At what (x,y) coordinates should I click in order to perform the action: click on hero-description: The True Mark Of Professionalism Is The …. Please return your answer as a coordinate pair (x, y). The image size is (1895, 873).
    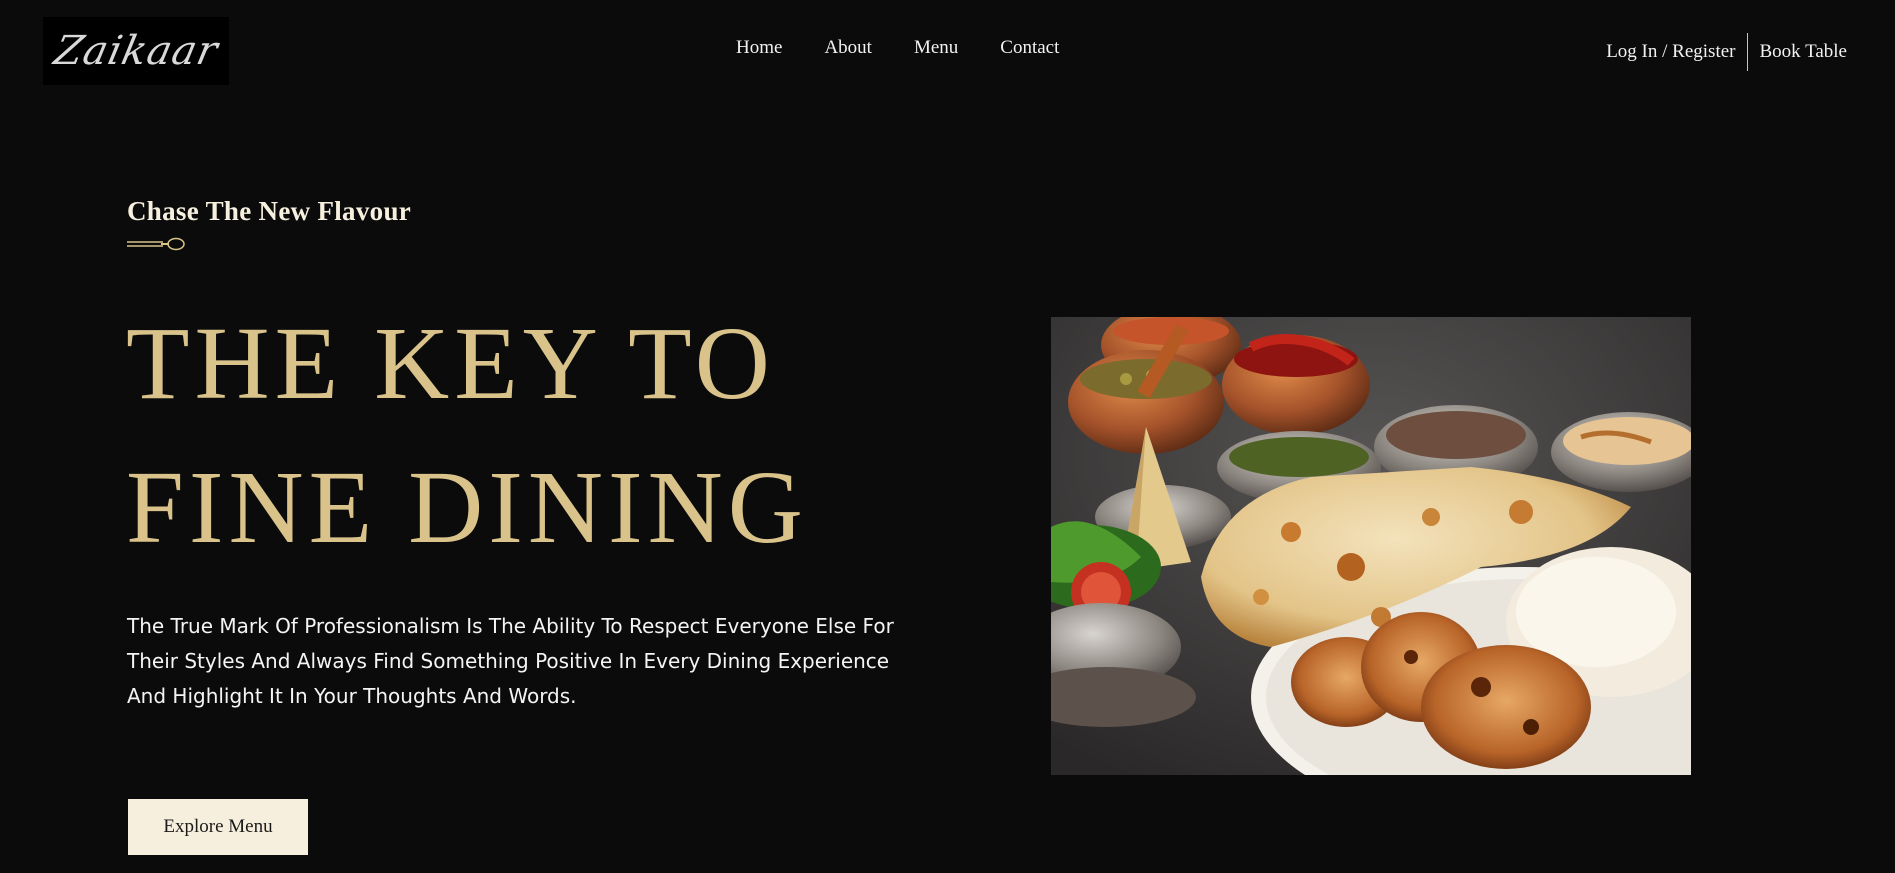
    Looking at the image, I should click on (510, 661).